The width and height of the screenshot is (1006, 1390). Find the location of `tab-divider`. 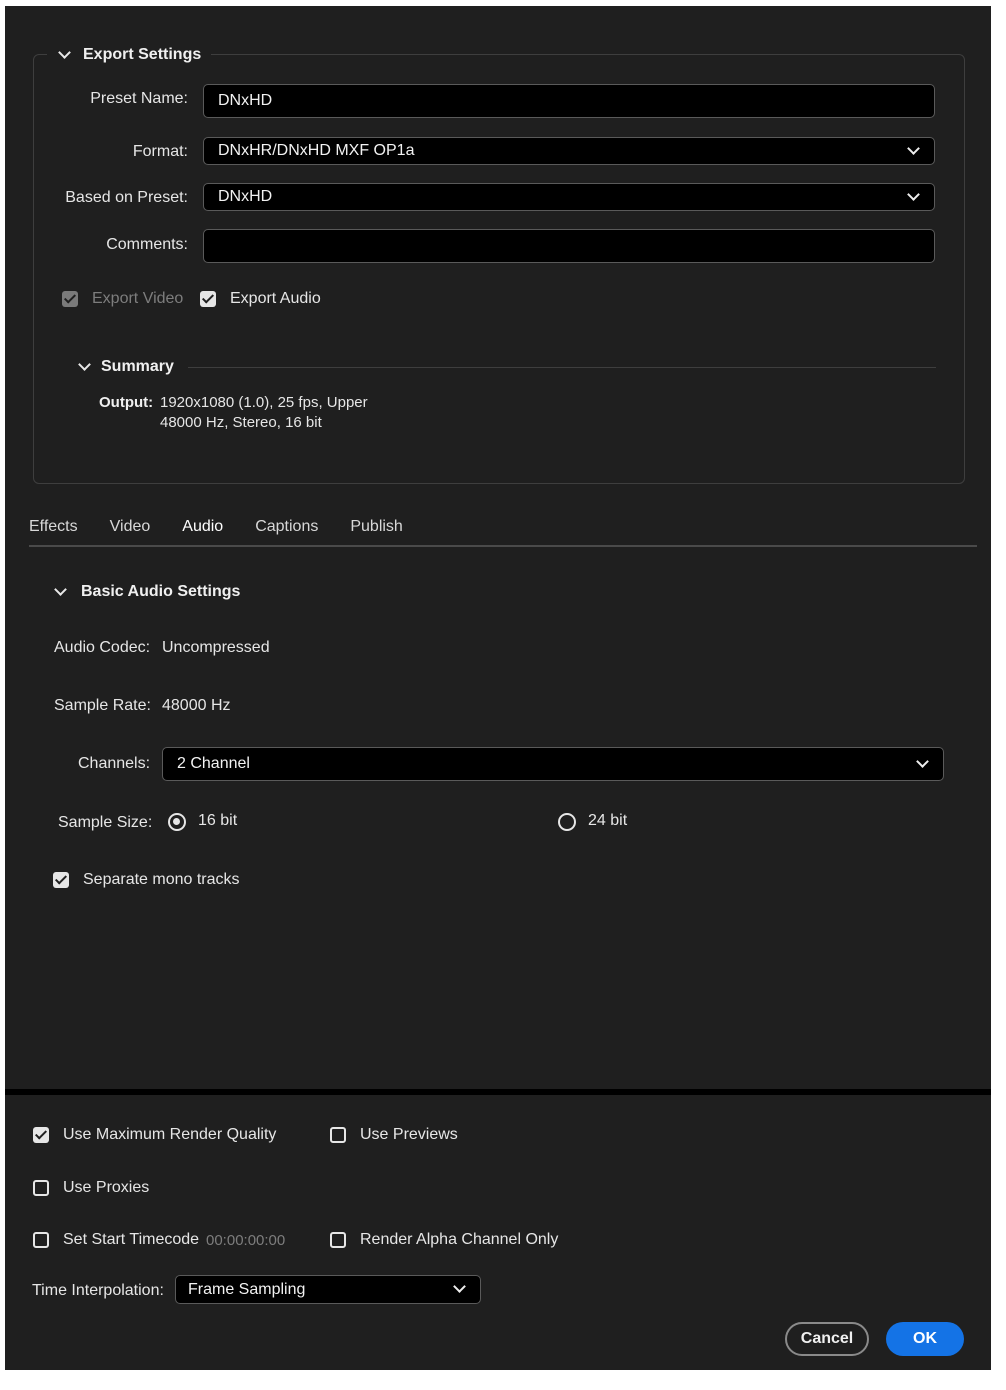

tab-divider is located at coordinates (503, 546).